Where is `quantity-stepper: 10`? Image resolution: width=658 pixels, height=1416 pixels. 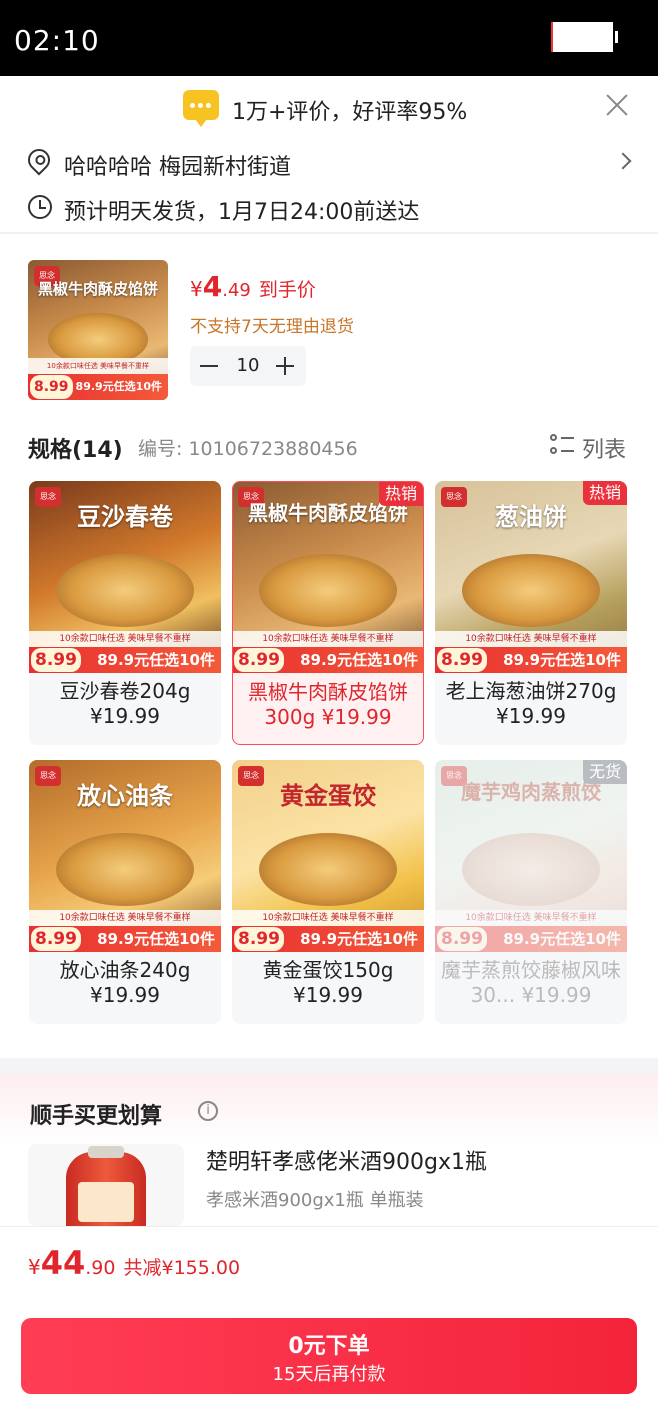 quantity-stepper: 10 is located at coordinates (248, 366).